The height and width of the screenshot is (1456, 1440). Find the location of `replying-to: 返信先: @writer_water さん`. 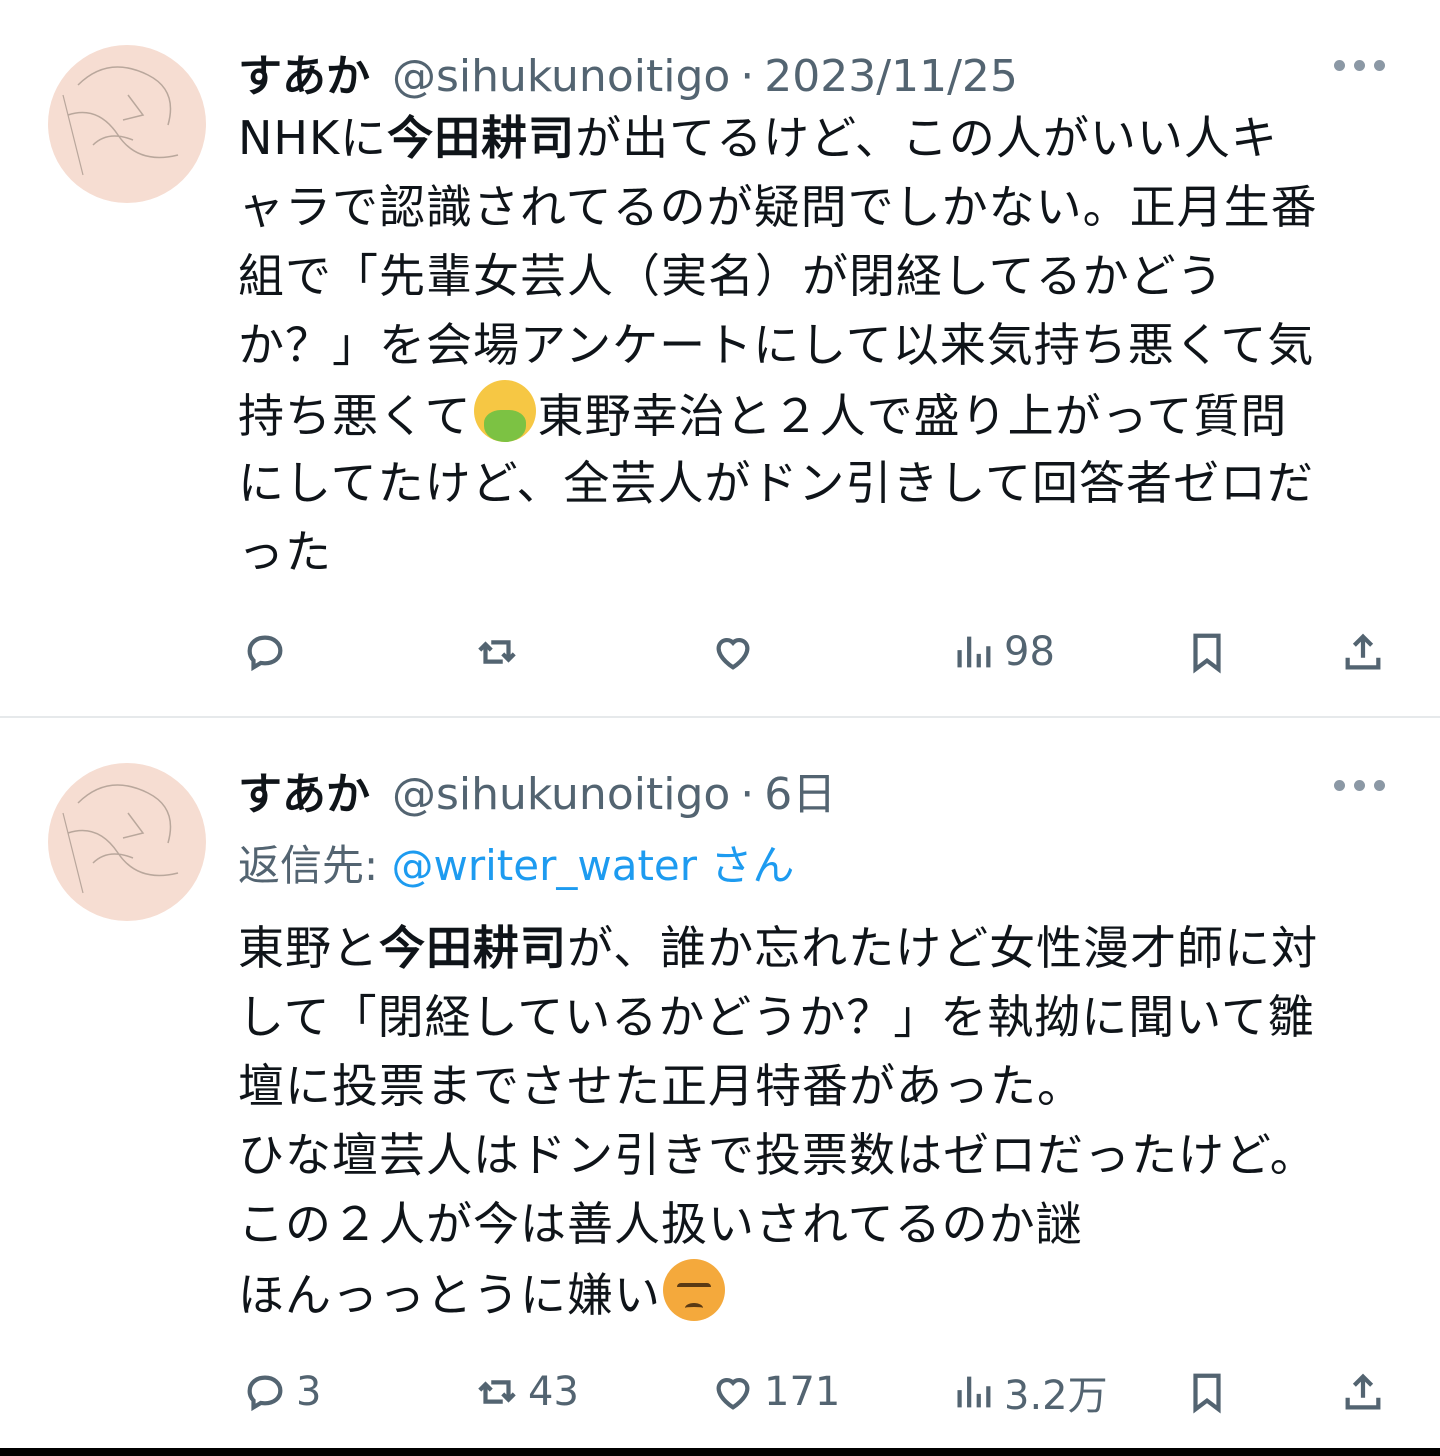

replying-to: 返信先: @writer_water さん is located at coordinates (516, 865).